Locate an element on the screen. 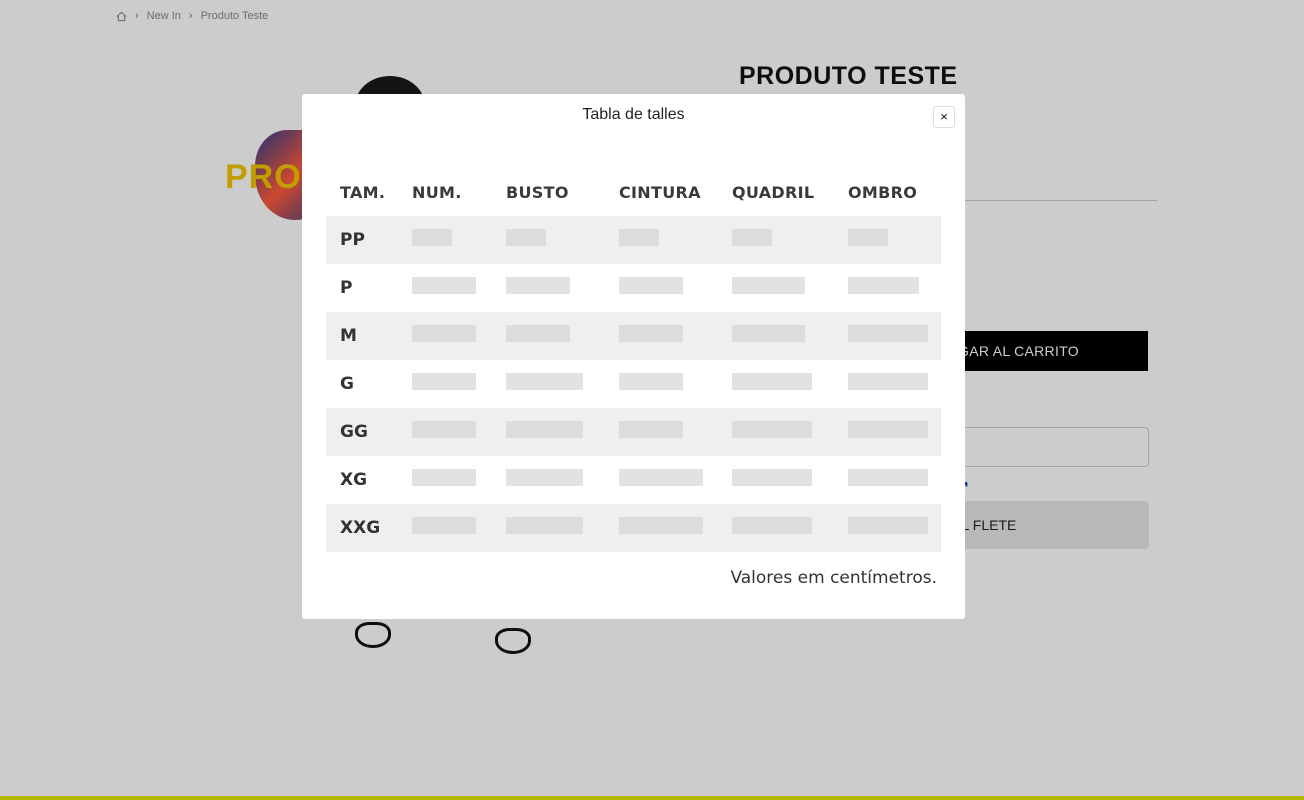 This screenshot has width=1304, height=800. table-row: P is located at coordinates (633, 288).